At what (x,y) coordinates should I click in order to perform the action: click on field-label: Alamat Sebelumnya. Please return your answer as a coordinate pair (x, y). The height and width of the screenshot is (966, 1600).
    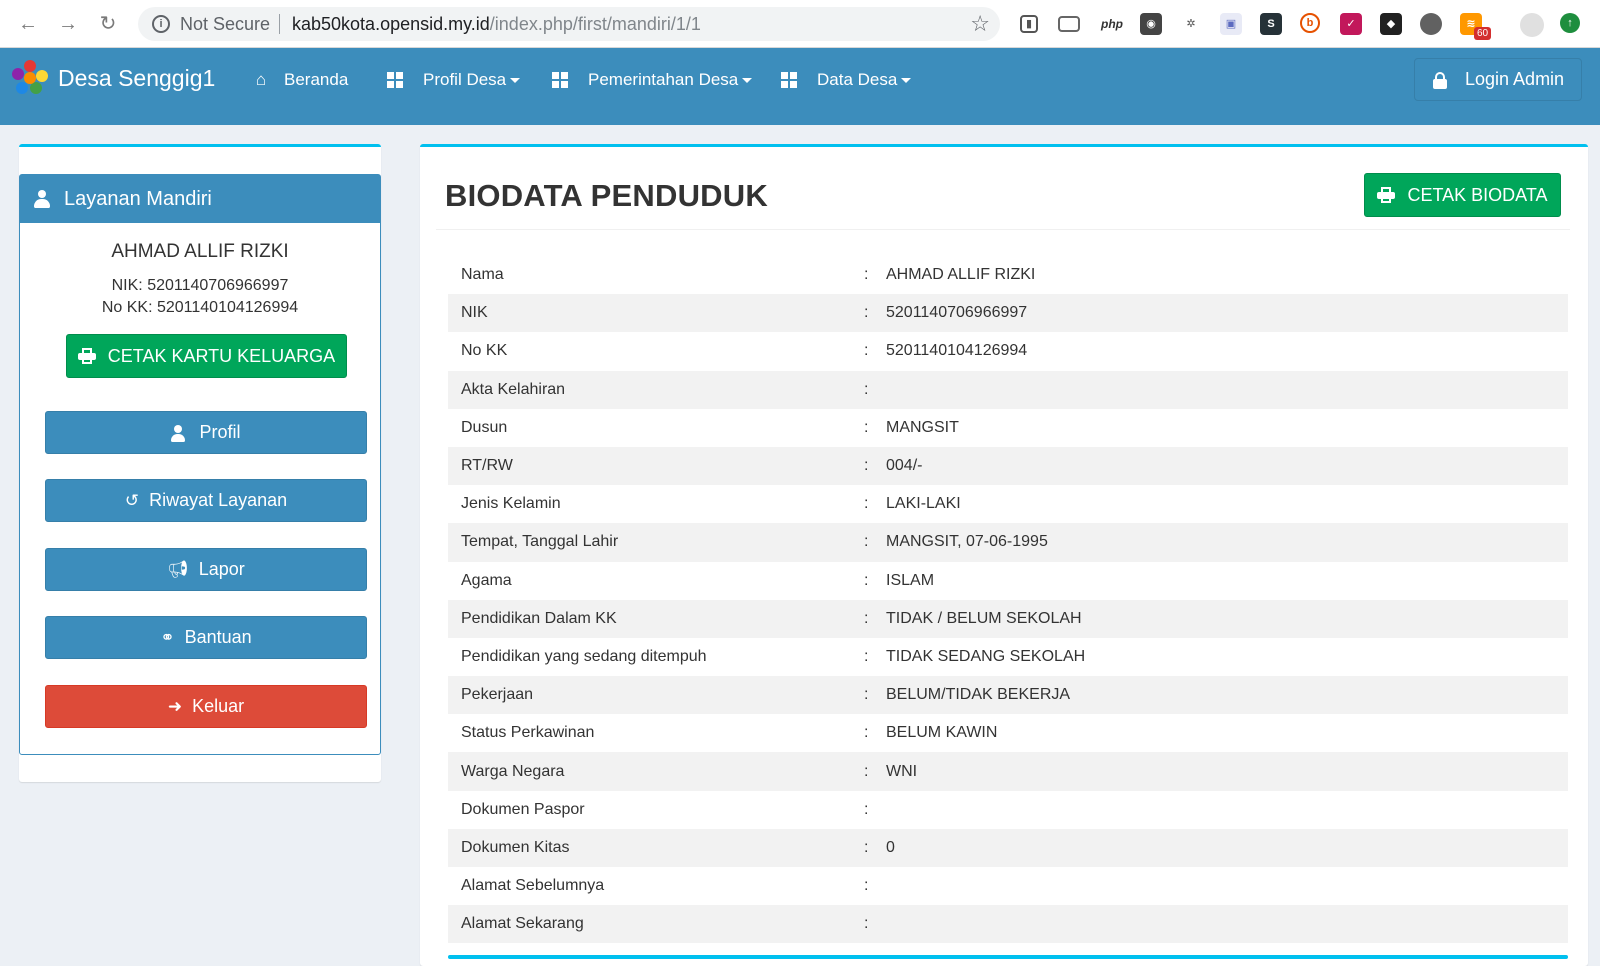
    Looking at the image, I should click on (533, 886).